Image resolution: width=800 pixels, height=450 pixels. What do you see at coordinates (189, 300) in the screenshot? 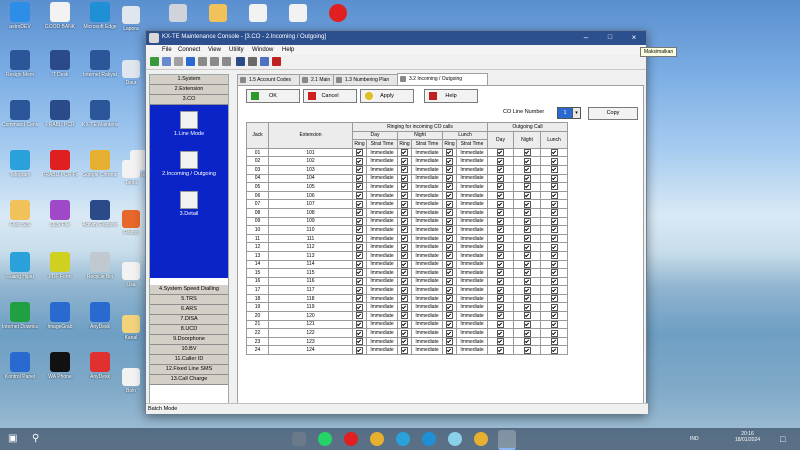
I see `nav-item: 5.TRS` at bounding box center [189, 300].